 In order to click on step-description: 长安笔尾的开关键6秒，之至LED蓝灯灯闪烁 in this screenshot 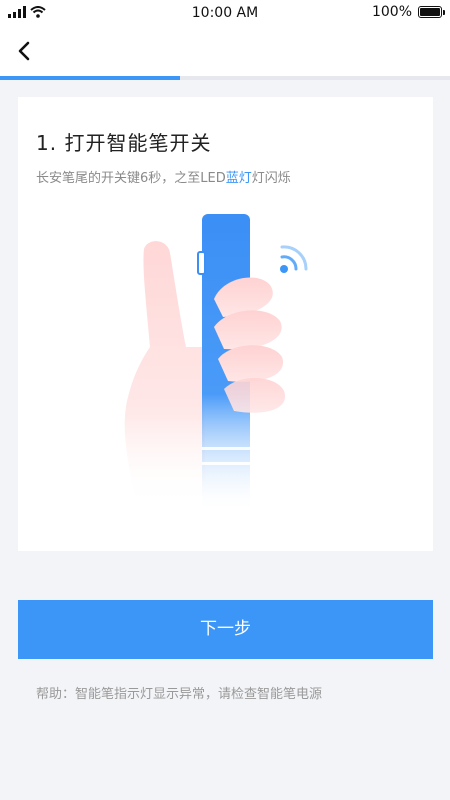, I will do `click(163, 176)`.